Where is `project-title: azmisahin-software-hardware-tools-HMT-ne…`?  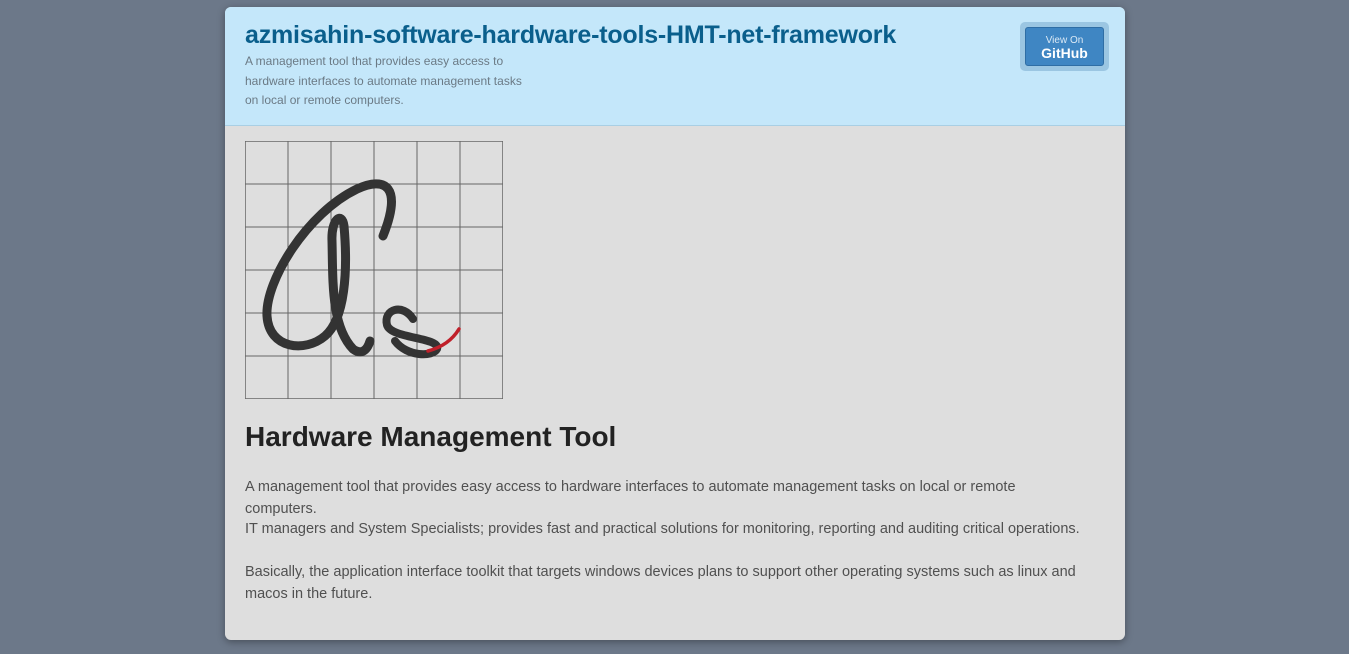
project-title: azmisahin-software-hardware-tools-HMT-ne… is located at coordinates (570, 35).